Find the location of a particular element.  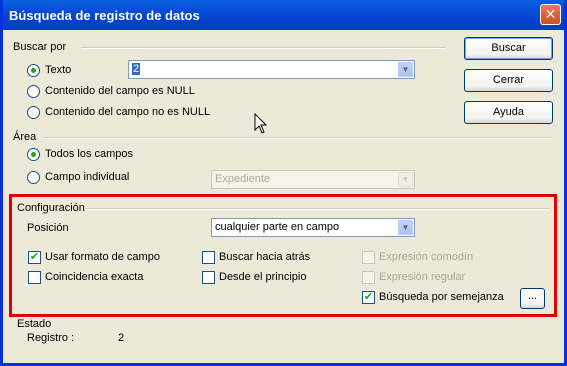

radio-texto-label: Texto is located at coordinates (58, 70).